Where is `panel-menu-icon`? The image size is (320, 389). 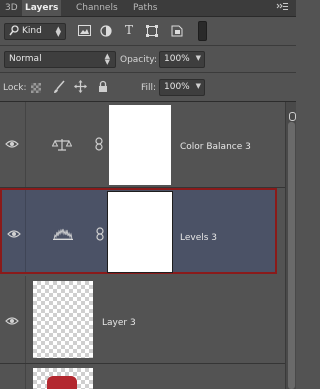 panel-menu-icon is located at coordinates (282, 7).